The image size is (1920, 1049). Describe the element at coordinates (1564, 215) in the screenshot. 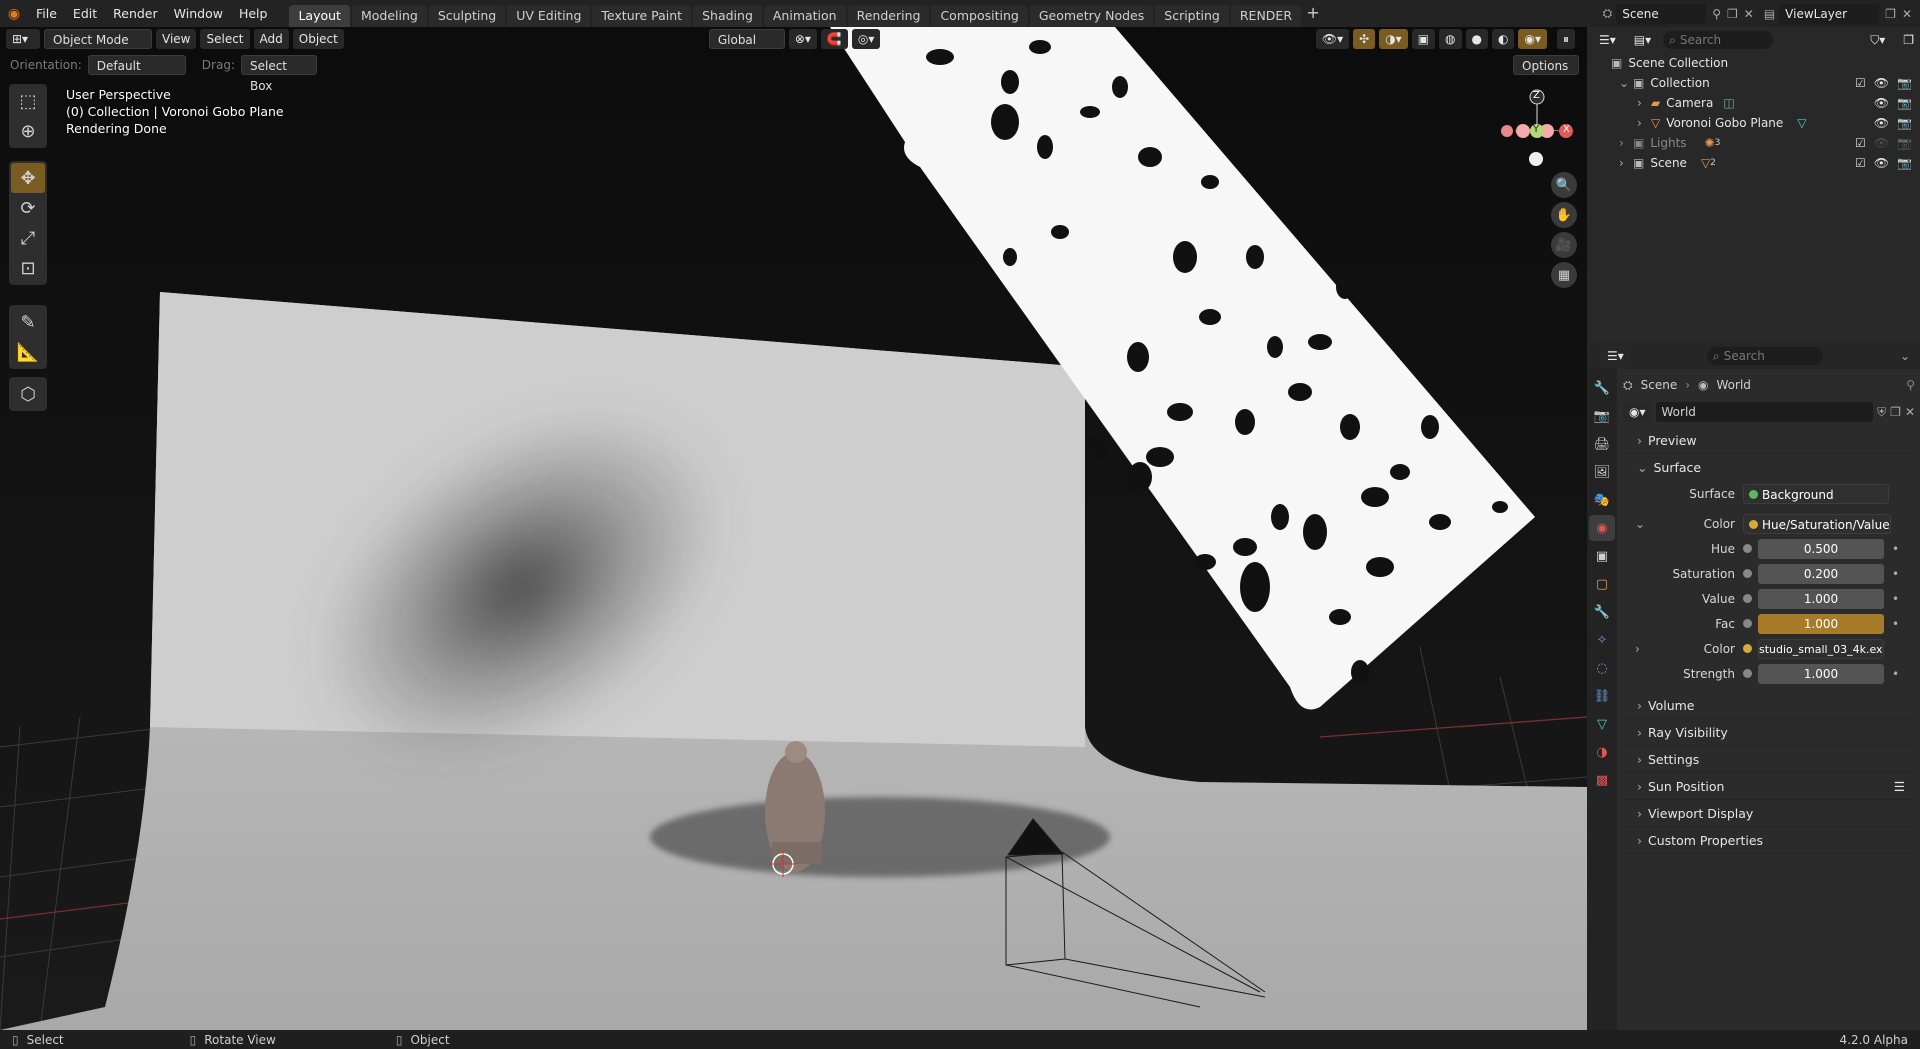

I see `pan-hand-icon: ✋` at that location.